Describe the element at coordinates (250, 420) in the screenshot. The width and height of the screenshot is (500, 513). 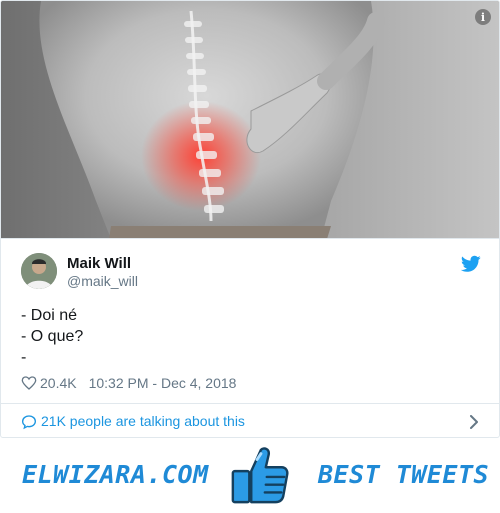
I see `talking-row: 21K people are talking about this` at that location.